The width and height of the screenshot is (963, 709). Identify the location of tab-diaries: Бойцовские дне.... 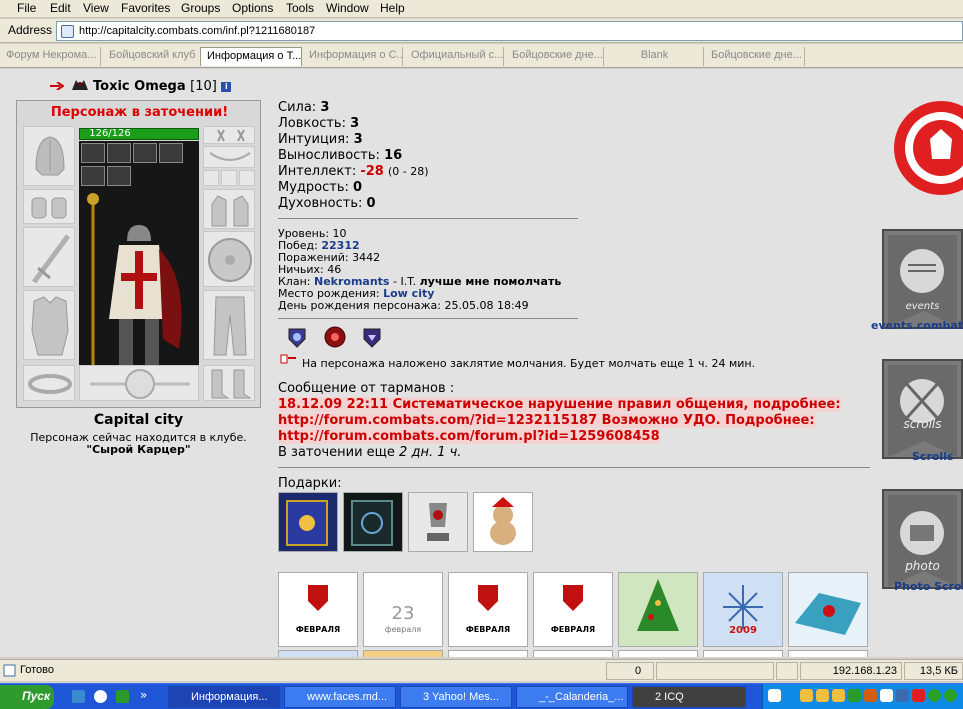
(555, 56).